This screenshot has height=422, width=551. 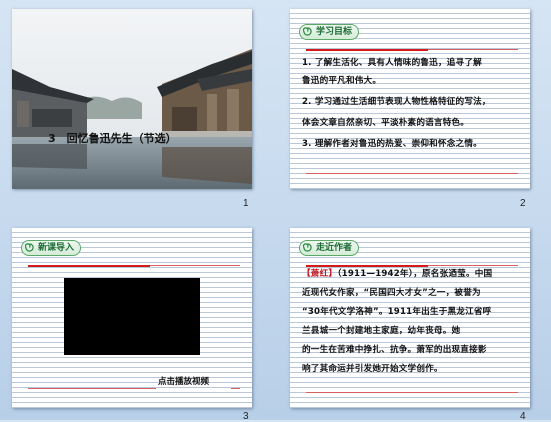 I want to click on body-line: 1. 了解生活化、具有人情味的鲁迅，追寻了解, so click(x=392, y=63).